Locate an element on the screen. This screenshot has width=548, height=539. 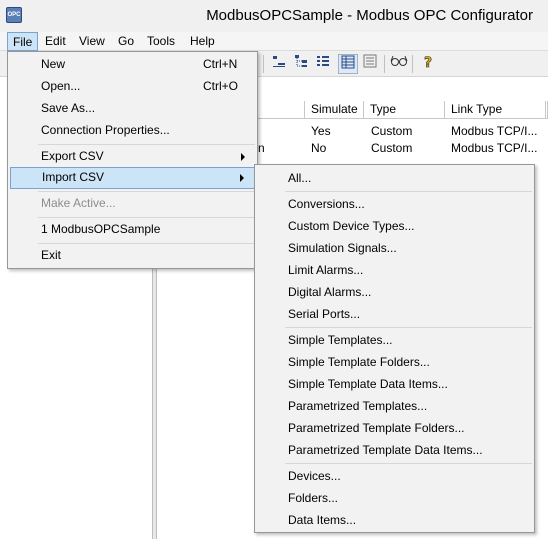
glasses-icon is located at coordinates (399, 64).